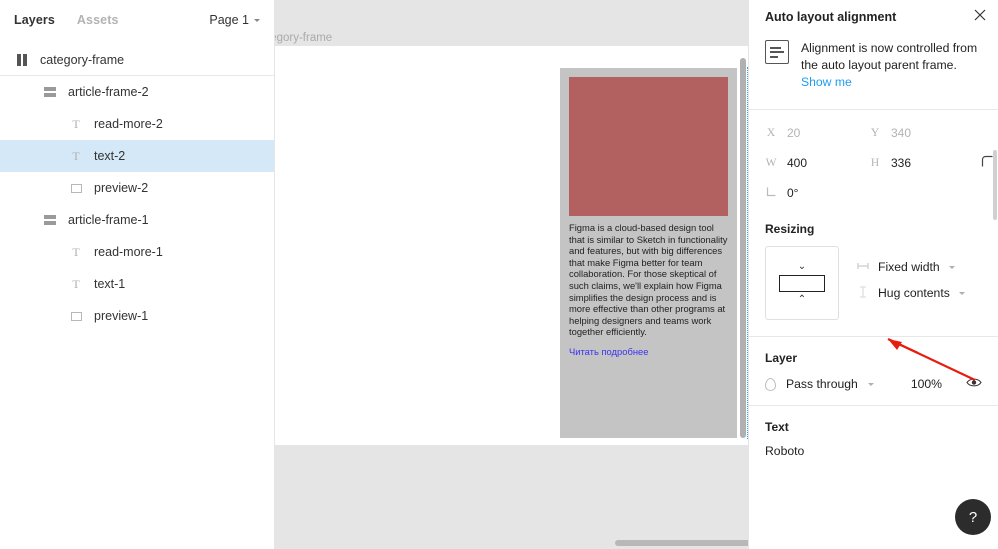  I want to click on divider, so click(873, 109).